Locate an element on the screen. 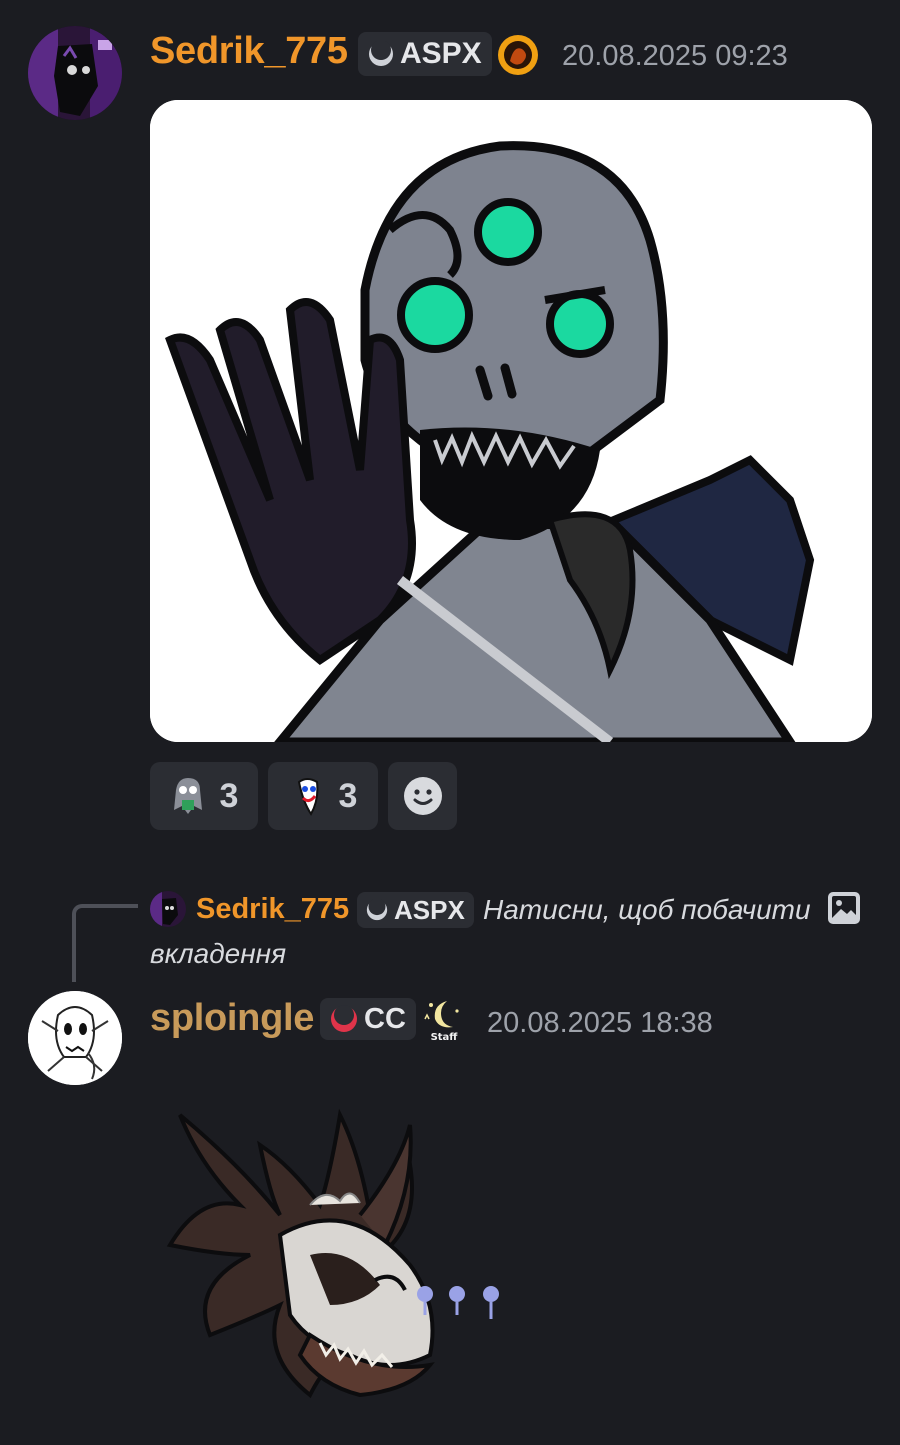  sticker-attachment is located at coordinates (340, 1255).